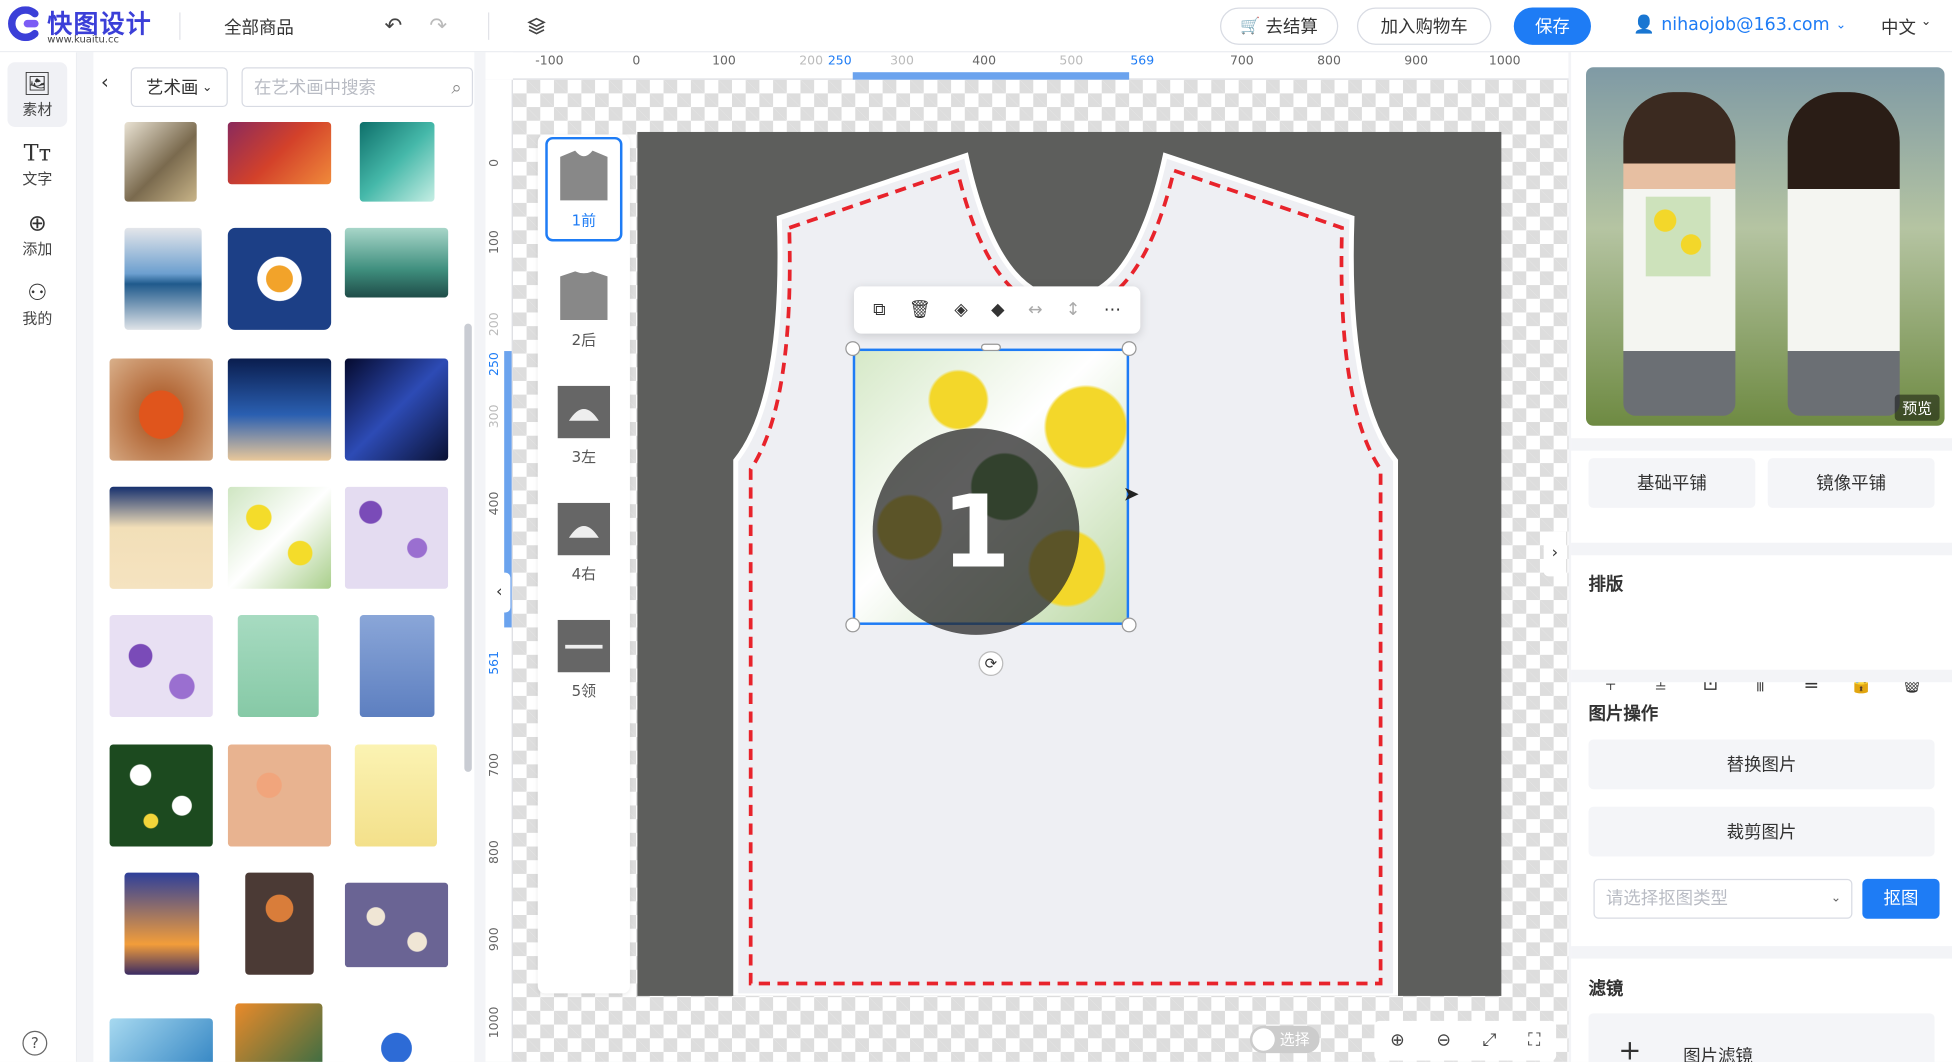  I want to click on rail-item-mine: ⚇ 我的, so click(37, 303).